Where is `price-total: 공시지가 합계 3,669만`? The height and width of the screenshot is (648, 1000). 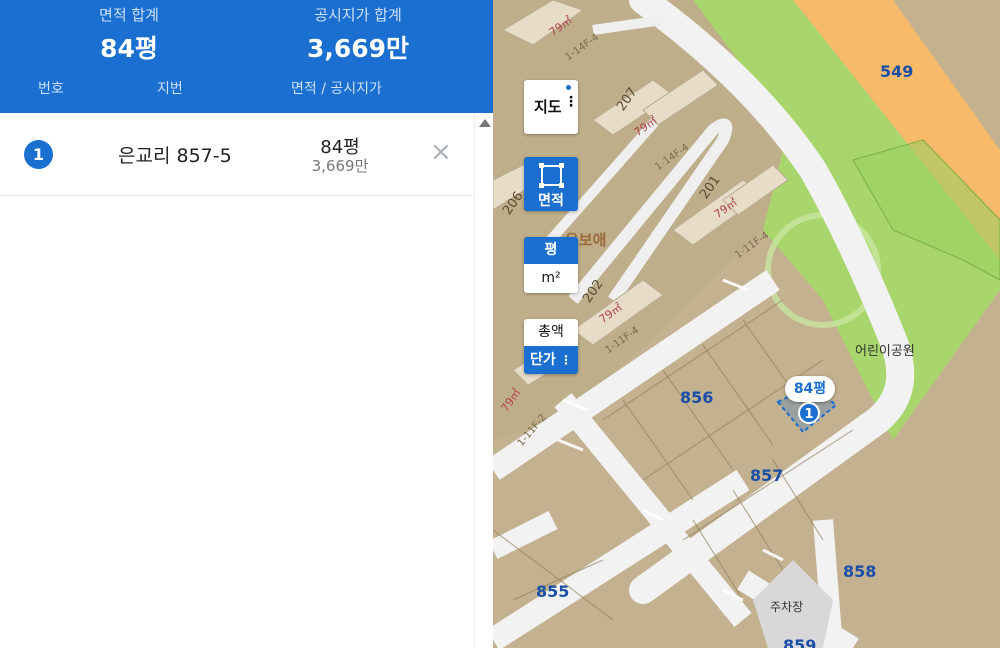
price-total: 공시지가 합계 3,669만 is located at coordinates (358, 34).